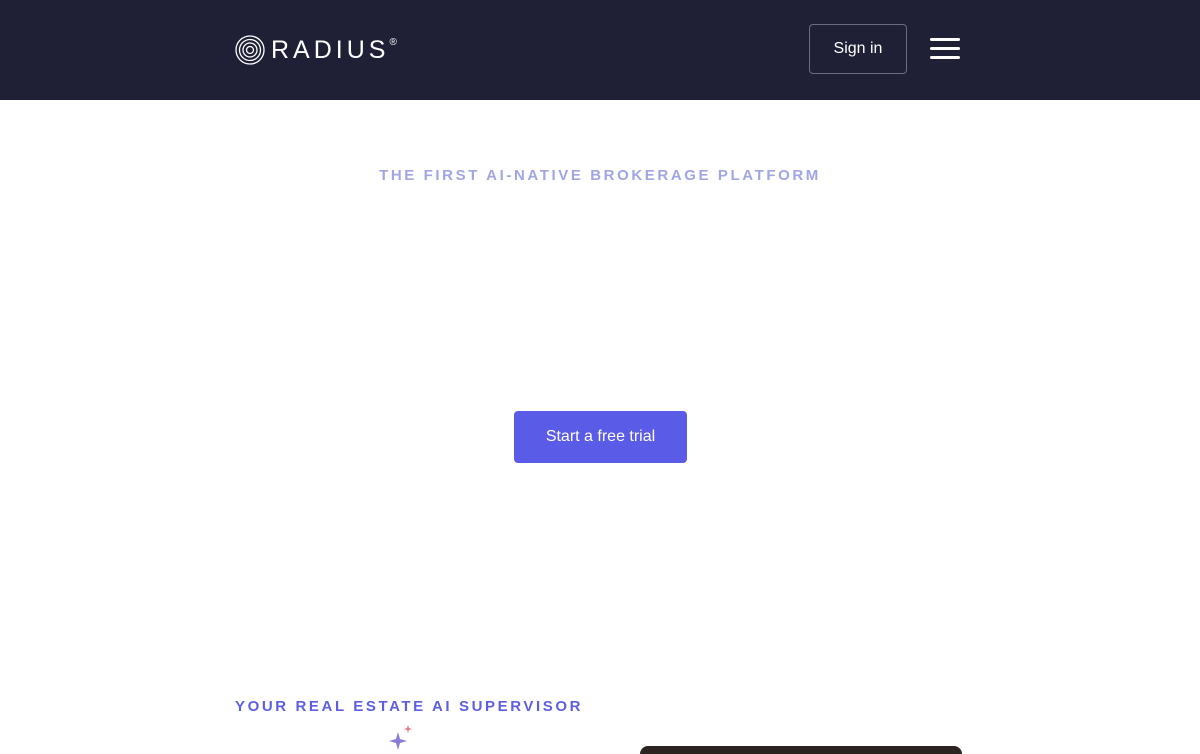 This screenshot has height=754, width=1200. What do you see at coordinates (858, 49) in the screenshot?
I see `sign-in-button: Sign in` at bounding box center [858, 49].